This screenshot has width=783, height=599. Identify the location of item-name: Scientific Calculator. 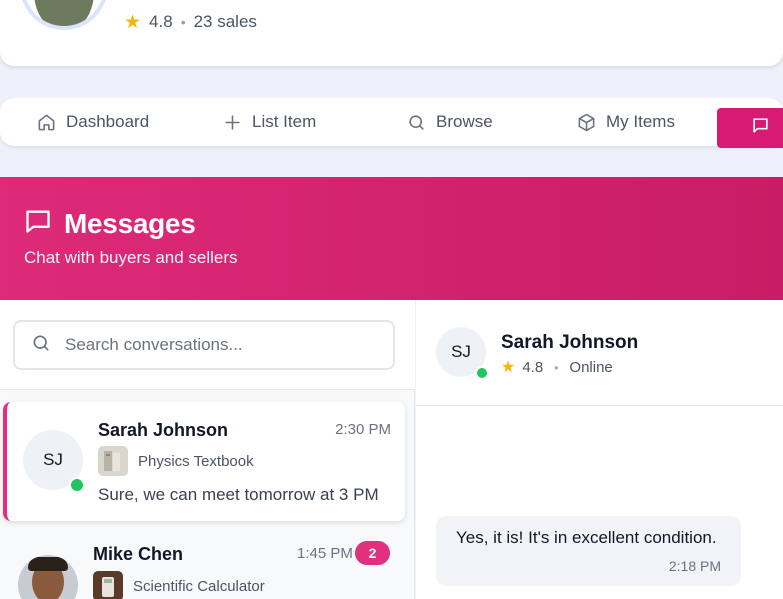
(199, 586).